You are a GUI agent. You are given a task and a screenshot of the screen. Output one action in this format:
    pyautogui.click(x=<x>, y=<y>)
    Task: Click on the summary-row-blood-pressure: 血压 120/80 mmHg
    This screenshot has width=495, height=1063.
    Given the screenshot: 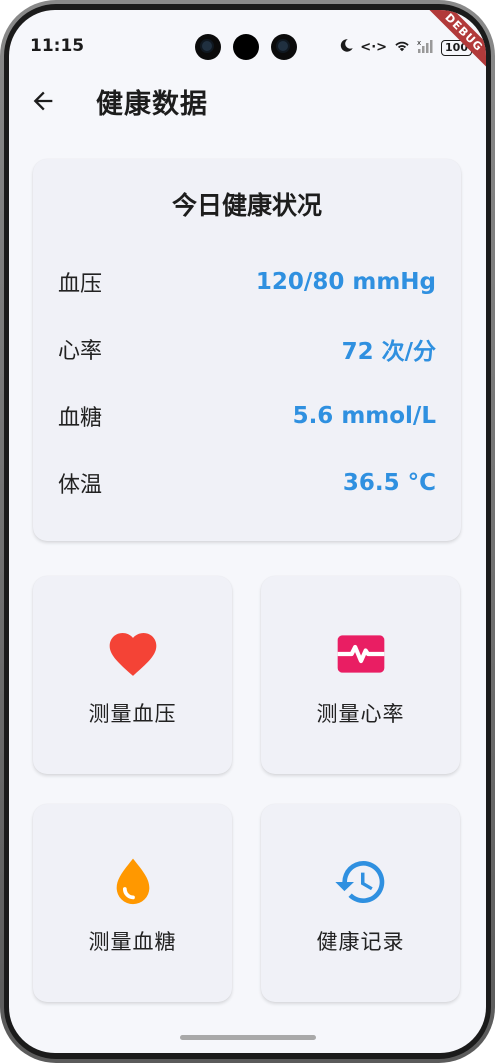 What is the action you would take?
    pyautogui.click(x=247, y=282)
    